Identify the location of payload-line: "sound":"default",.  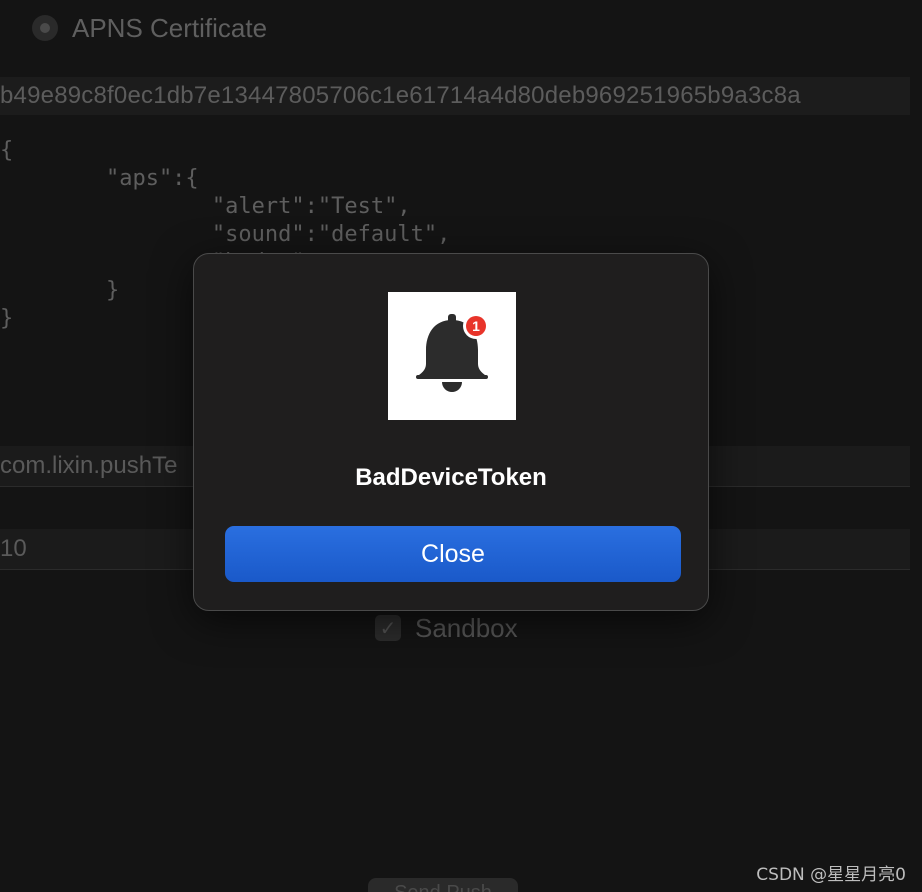
(331, 234).